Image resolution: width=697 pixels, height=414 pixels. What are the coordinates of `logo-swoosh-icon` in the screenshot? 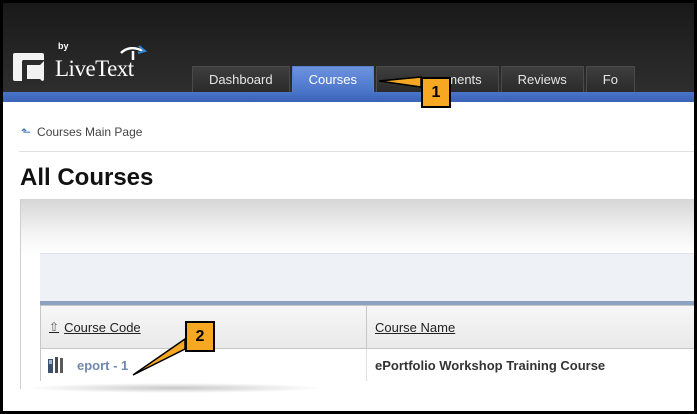 It's located at (133, 52).